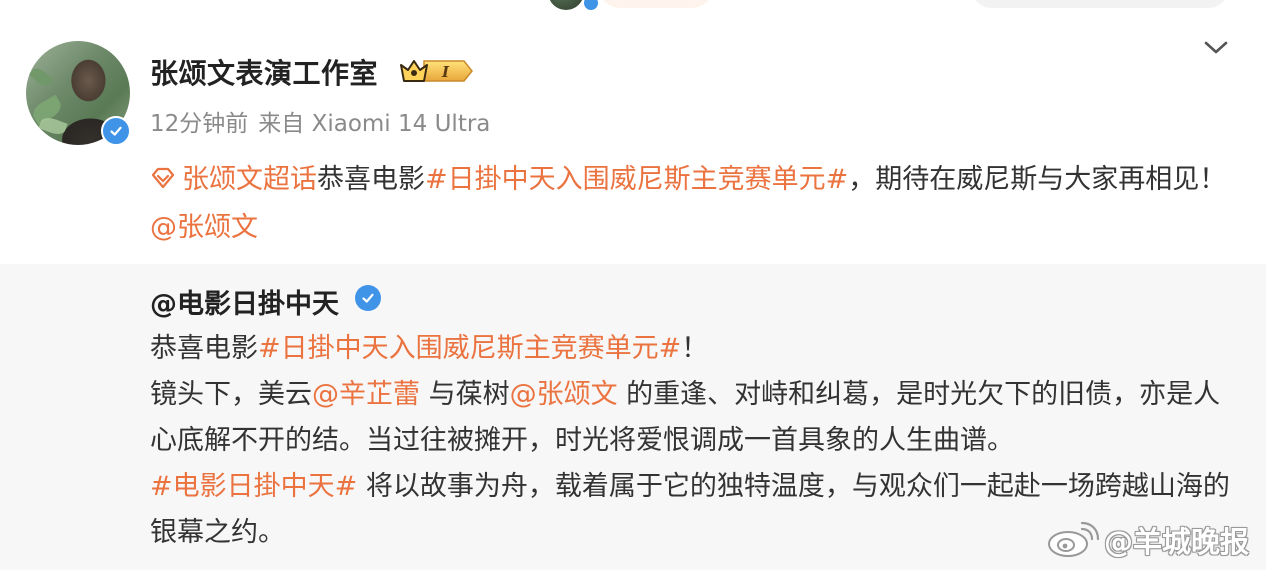  I want to click on chevron-down-icon, so click(1216, 48).